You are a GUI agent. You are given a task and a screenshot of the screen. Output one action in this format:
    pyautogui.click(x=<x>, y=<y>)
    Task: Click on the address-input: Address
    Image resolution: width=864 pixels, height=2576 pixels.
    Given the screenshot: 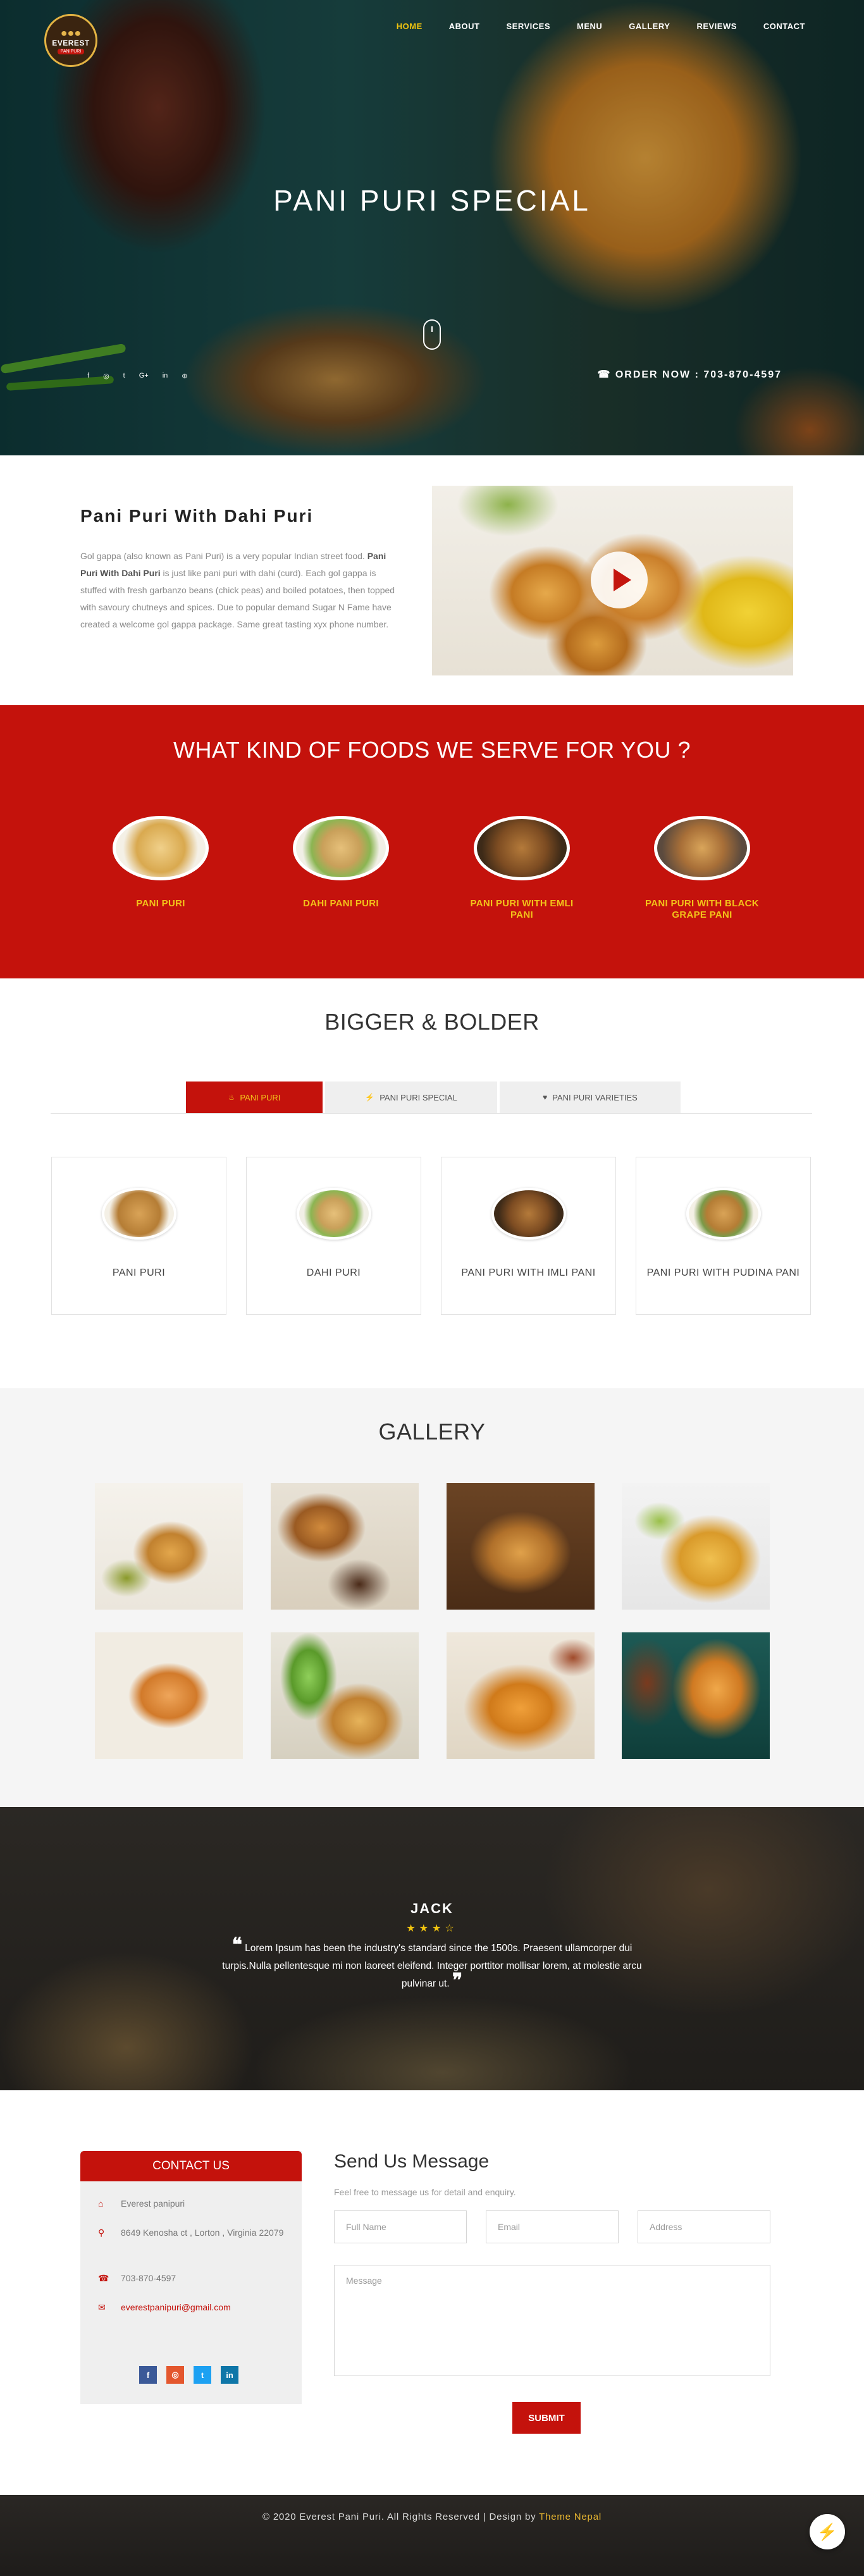 What is the action you would take?
    pyautogui.click(x=704, y=2226)
    